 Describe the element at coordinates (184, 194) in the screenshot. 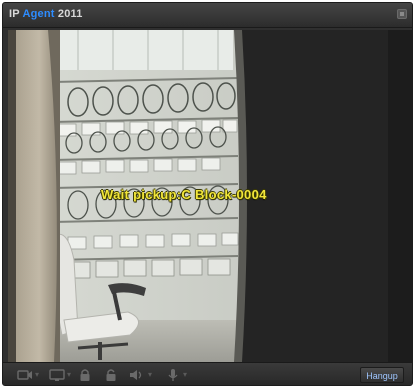

I see `status-overlay: Wait pickup:C Block-0004` at that location.